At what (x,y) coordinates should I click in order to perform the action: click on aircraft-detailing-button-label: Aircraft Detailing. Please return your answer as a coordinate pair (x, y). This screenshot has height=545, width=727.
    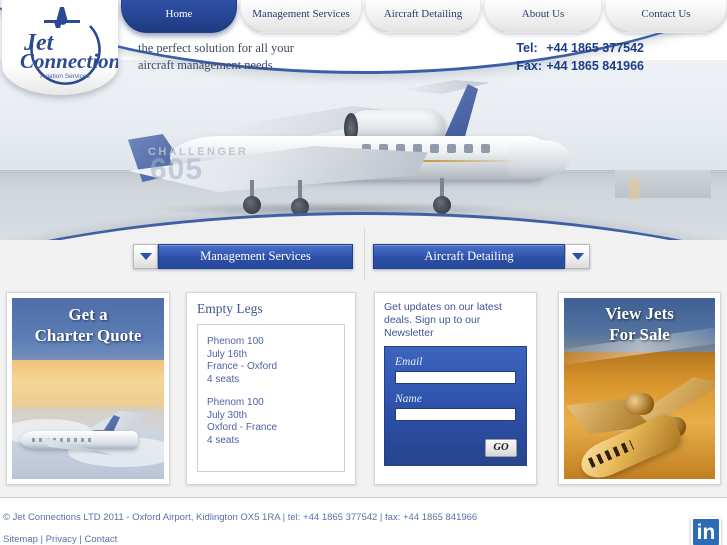
    Looking at the image, I should click on (469, 256).